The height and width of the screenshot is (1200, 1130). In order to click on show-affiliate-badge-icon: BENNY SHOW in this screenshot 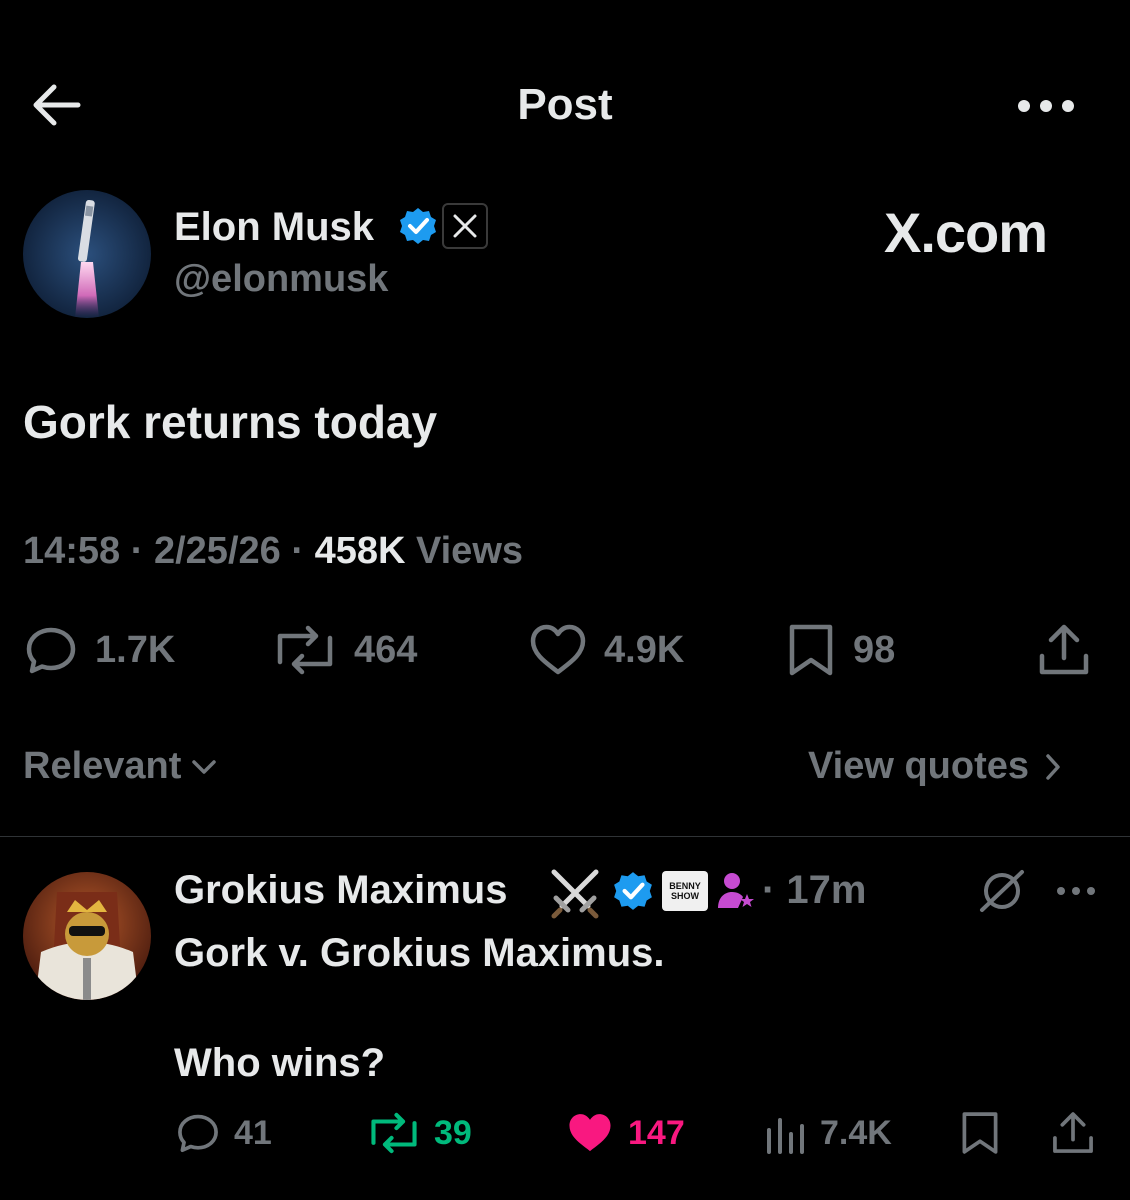, I will do `click(685, 891)`.